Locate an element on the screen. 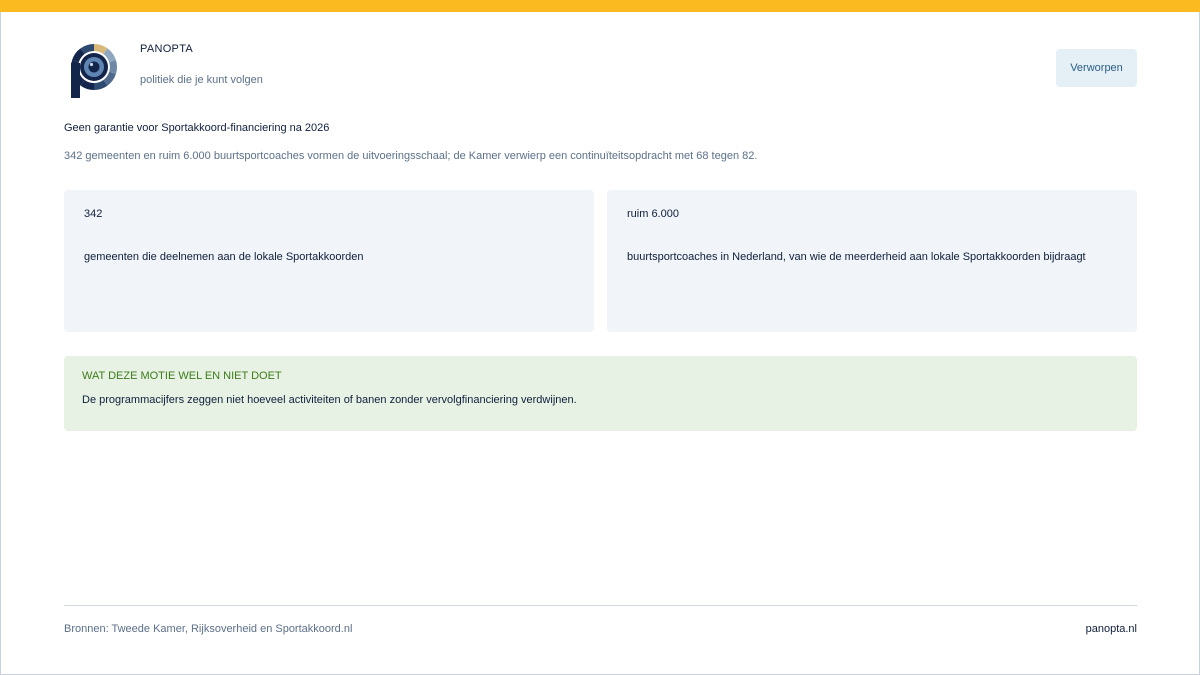 This screenshot has height=675, width=1200. notice-title: WAT DEZE MOTIE WEL EN NIET DOET is located at coordinates (182, 376).